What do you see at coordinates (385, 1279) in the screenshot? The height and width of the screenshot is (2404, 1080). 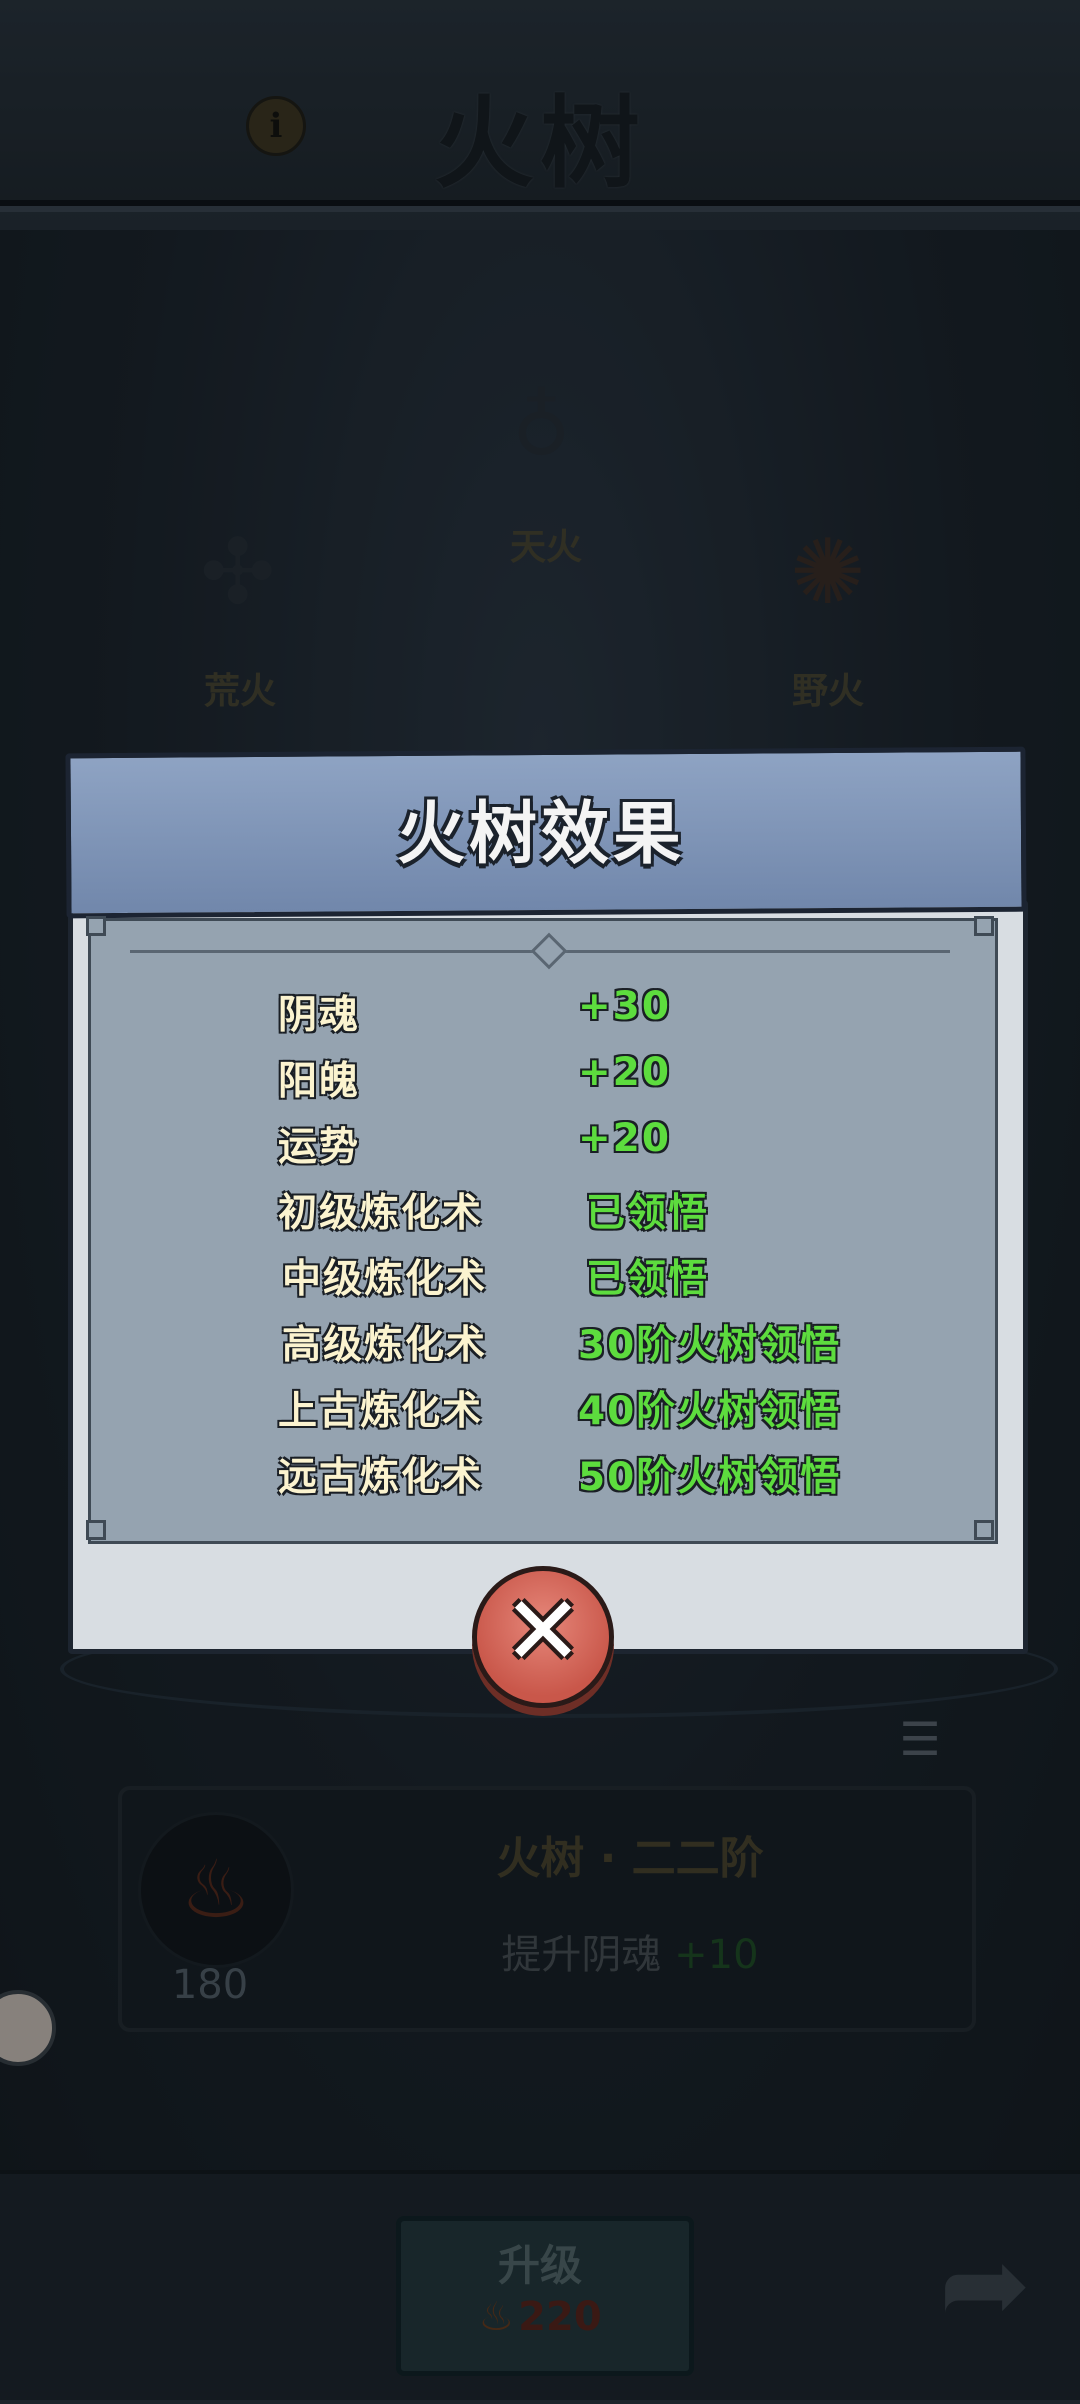 I see `effect-name: 中级炼化术` at bounding box center [385, 1279].